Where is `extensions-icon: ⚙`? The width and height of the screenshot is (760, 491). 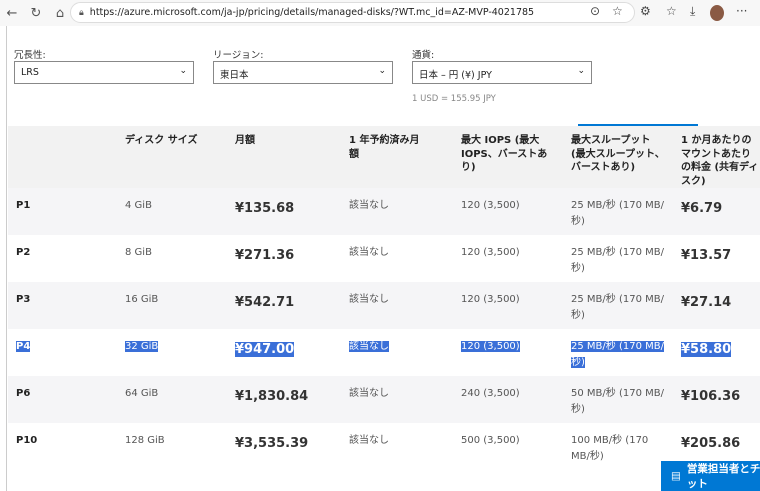 extensions-icon: ⚙ is located at coordinates (645, 11).